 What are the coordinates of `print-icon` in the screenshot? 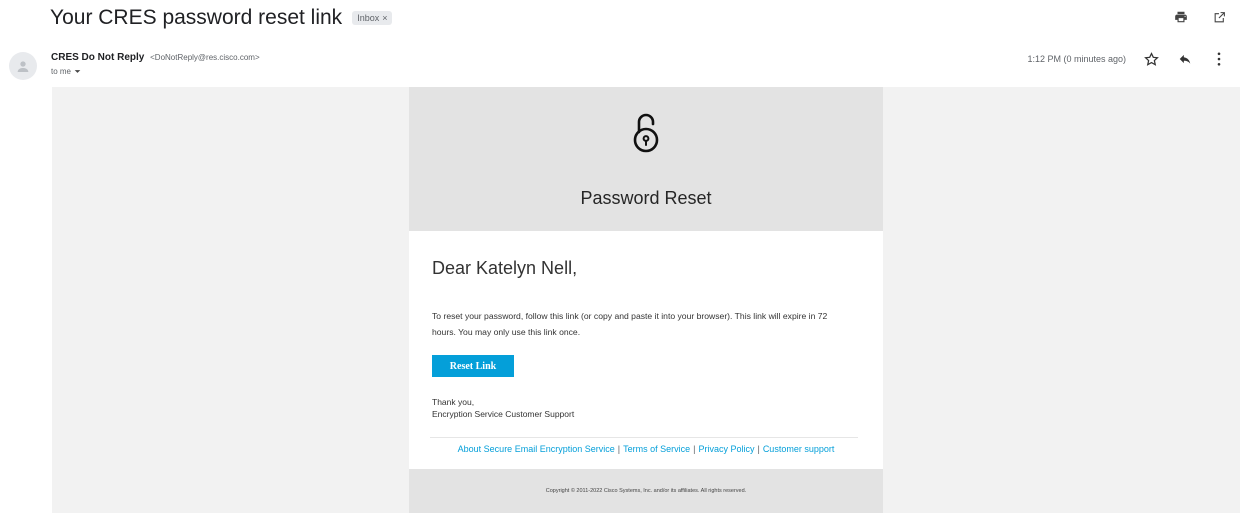 It's located at (1181, 17).